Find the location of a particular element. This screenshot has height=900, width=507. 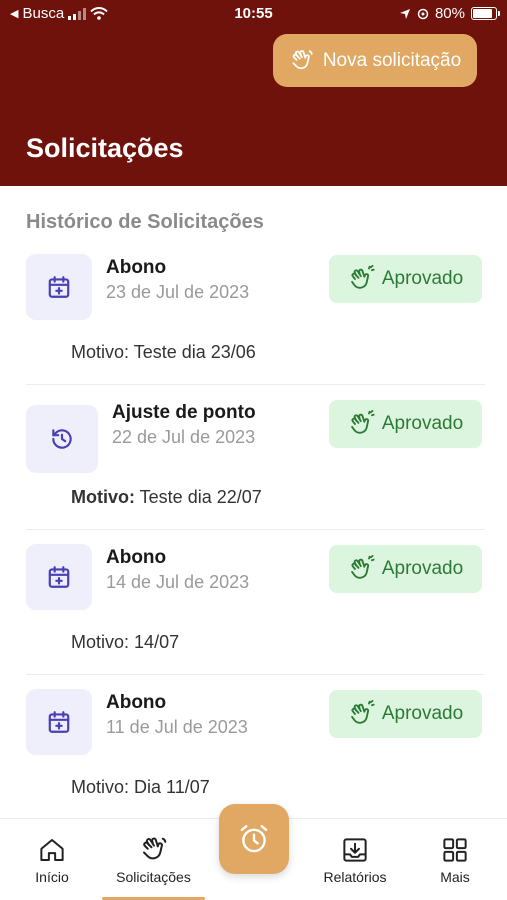

history-icon is located at coordinates (62, 439).